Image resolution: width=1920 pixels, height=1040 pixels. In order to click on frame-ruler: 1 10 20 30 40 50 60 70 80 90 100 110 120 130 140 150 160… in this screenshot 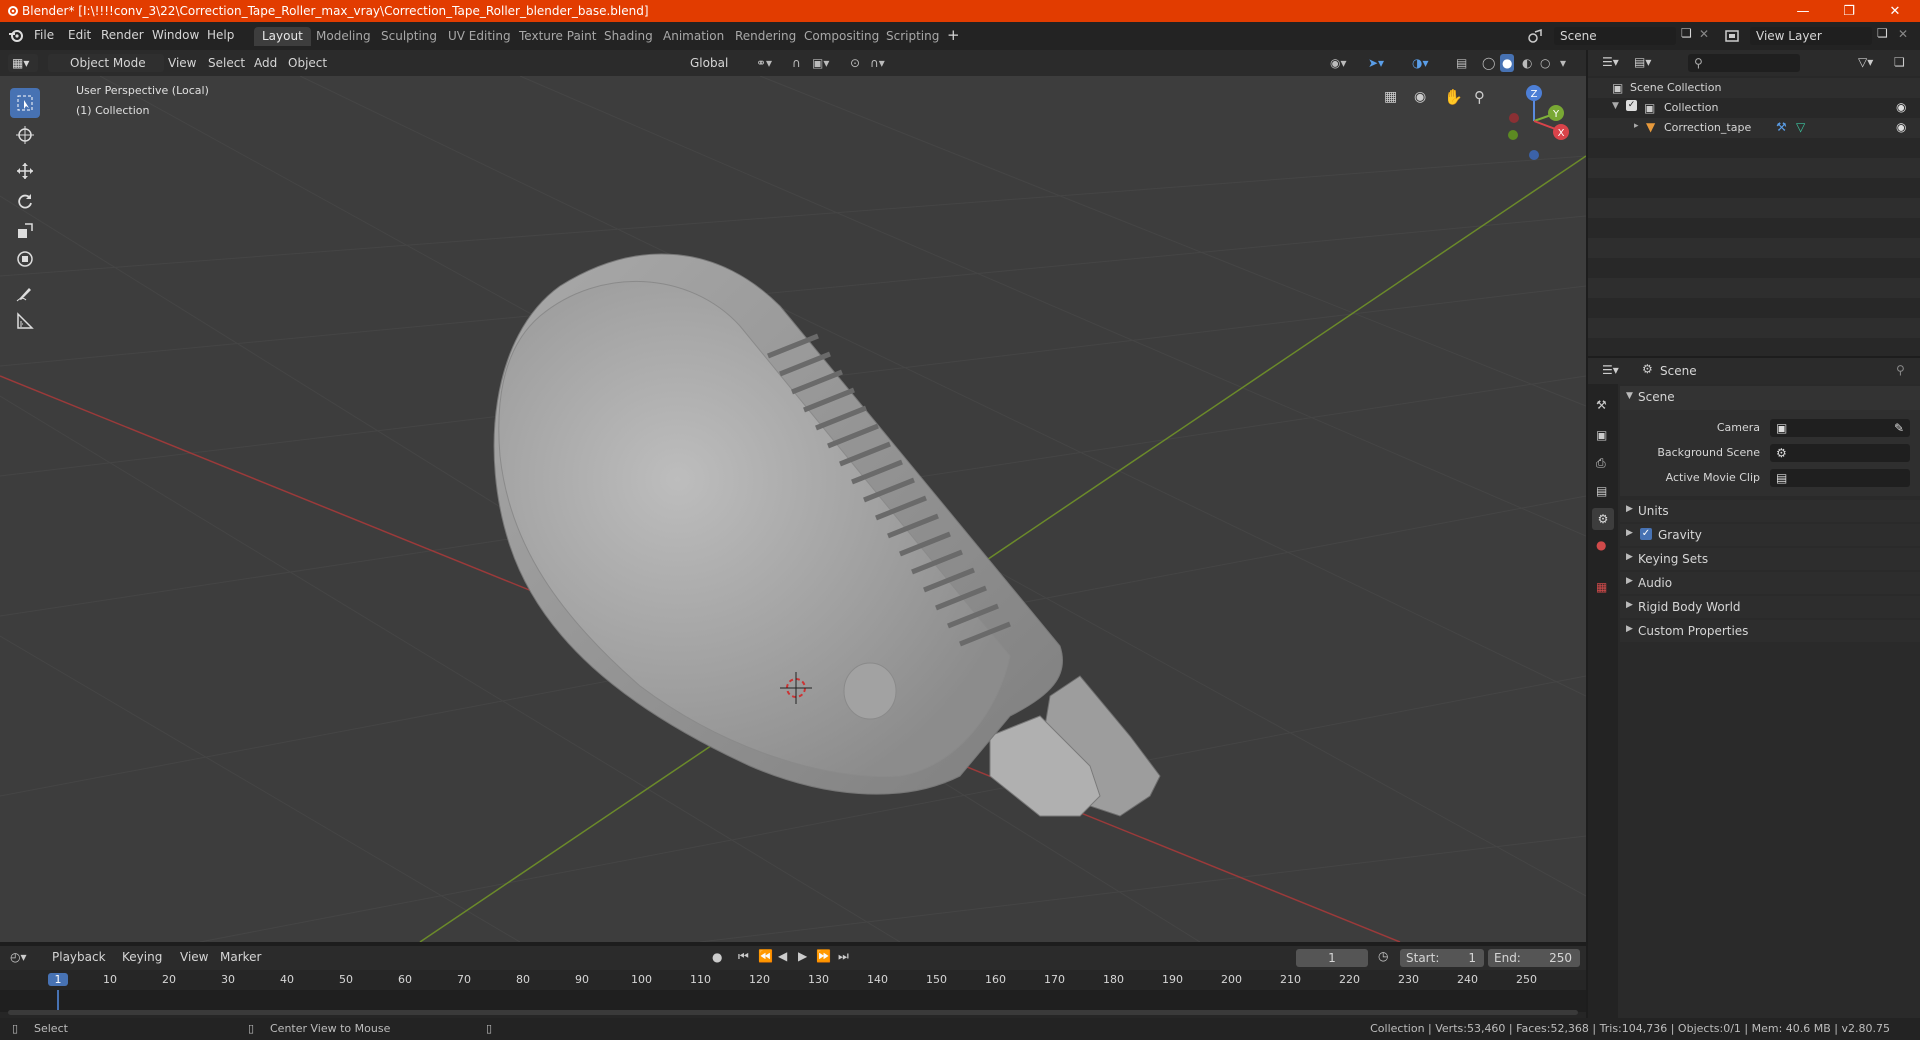, I will do `click(793, 980)`.